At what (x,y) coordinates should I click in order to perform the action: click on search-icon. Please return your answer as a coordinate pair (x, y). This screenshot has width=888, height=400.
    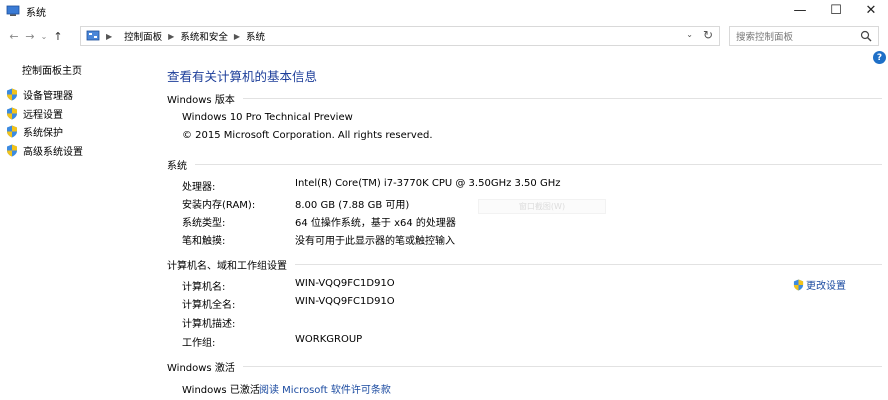
    Looking at the image, I should click on (866, 36).